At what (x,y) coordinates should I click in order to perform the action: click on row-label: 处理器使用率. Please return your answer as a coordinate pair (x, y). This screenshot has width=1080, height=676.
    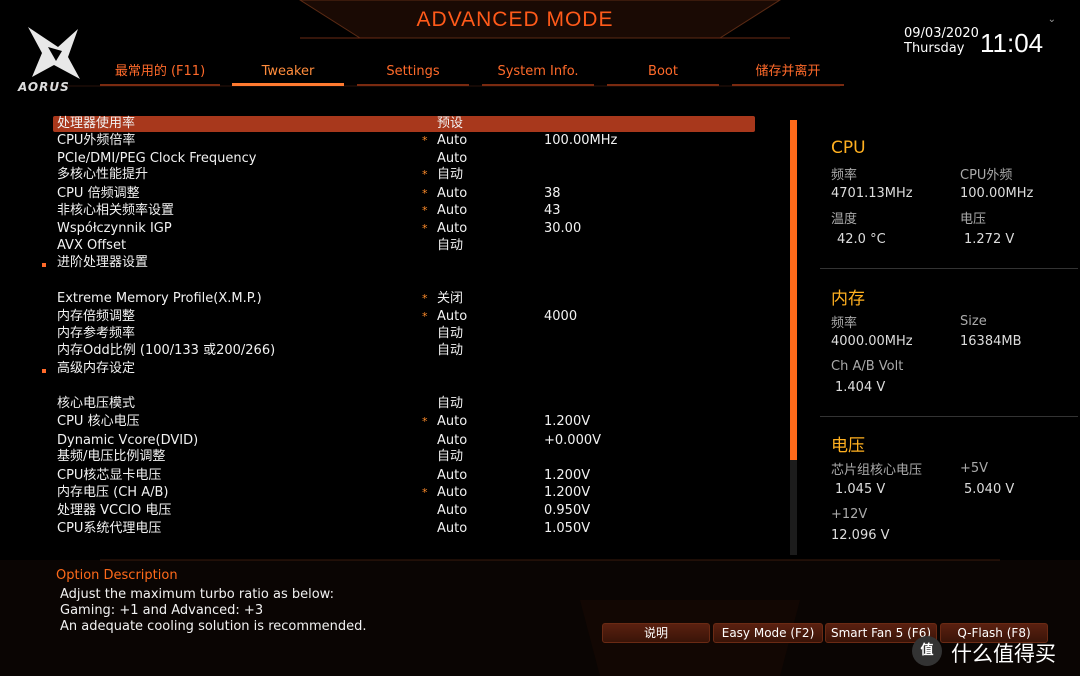
    Looking at the image, I should click on (96, 123).